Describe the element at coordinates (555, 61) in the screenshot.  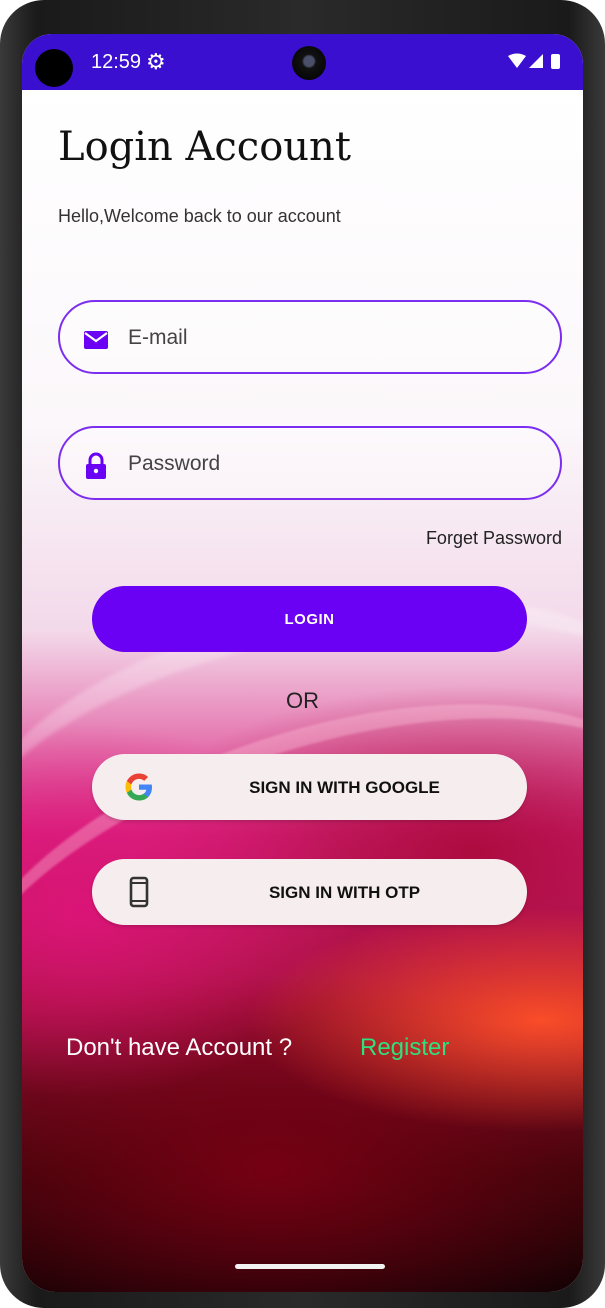
I see `battery-icon` at that location.